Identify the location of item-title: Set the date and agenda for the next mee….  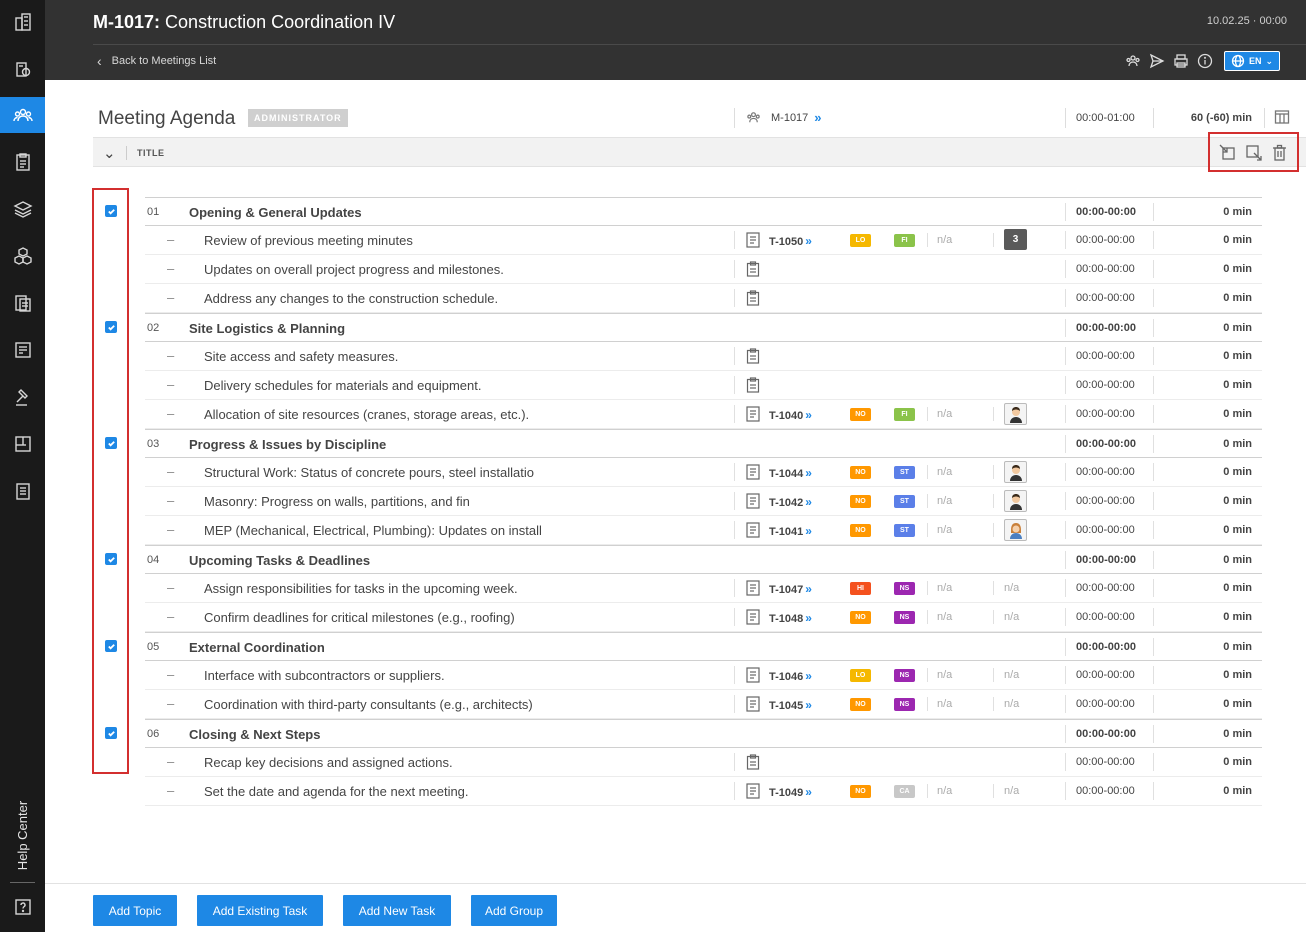
(336, 791).